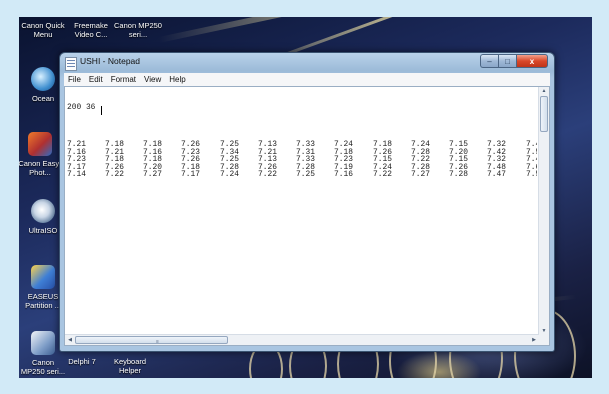 This screenshot has height=394, width=609. I want to click on ultraiso-icon, so click(43, 211).